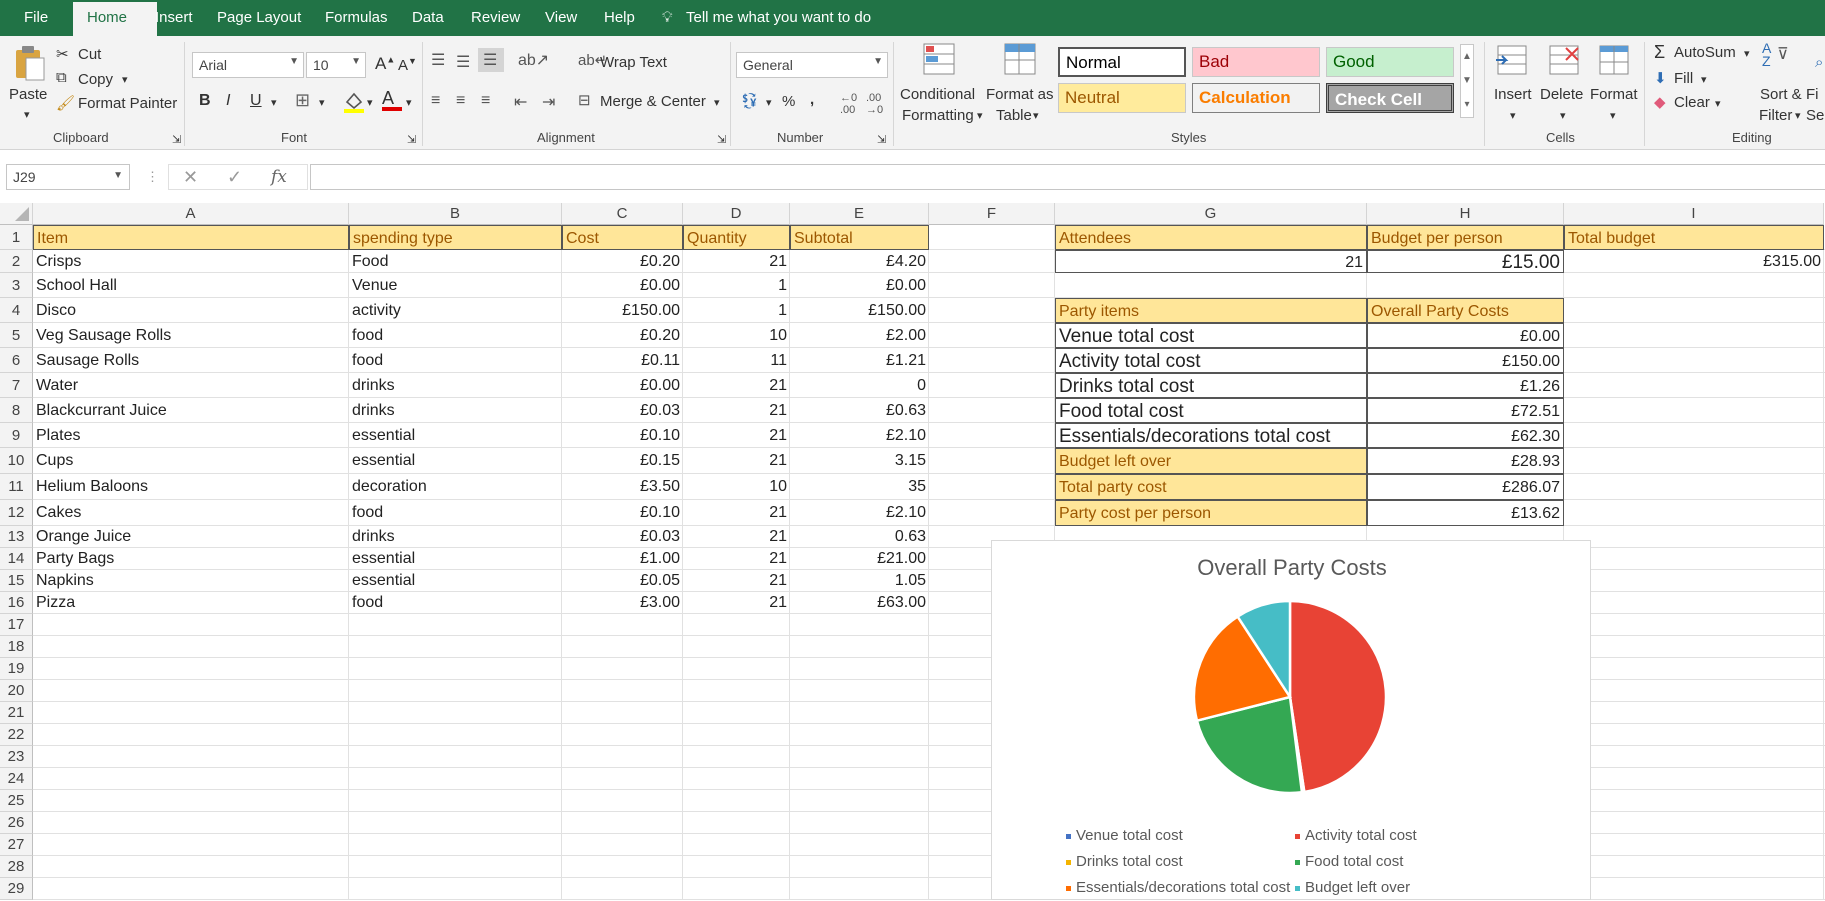  I want to click on item-cell: 1, so click(736, 285).